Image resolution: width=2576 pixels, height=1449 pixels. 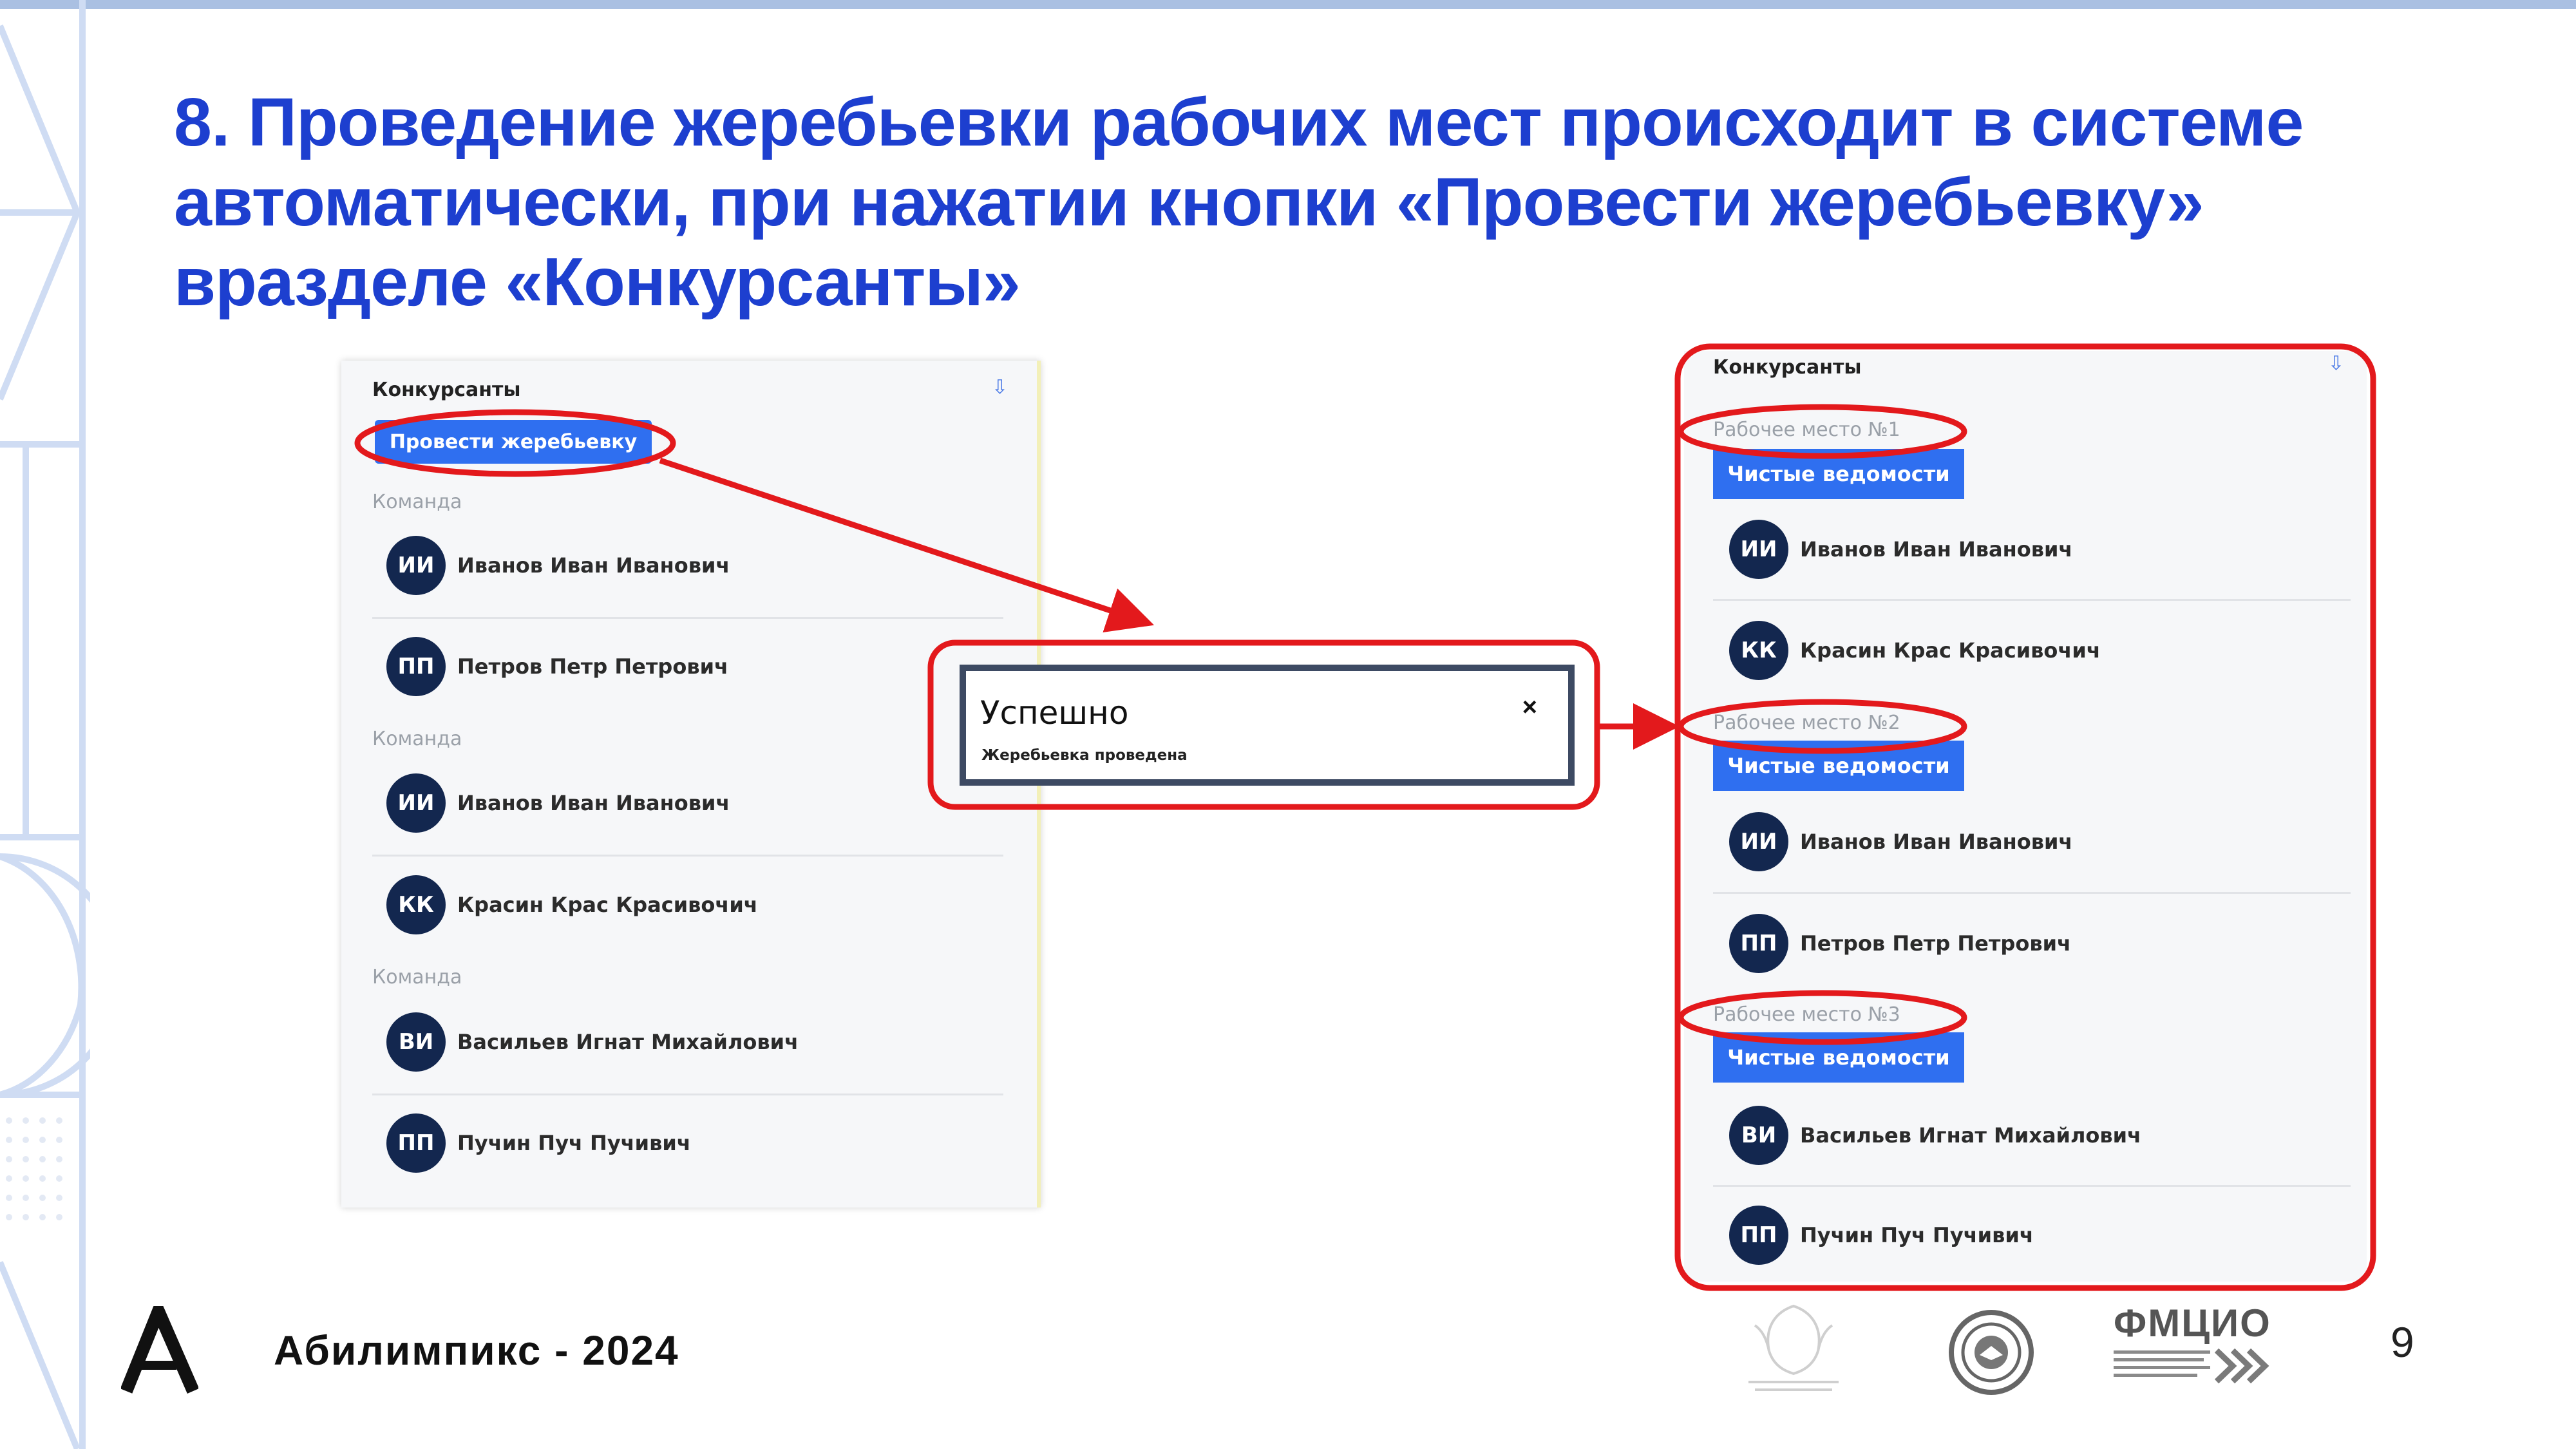 I want to click on decorative-left-pattern, so click(x=45, y=724).